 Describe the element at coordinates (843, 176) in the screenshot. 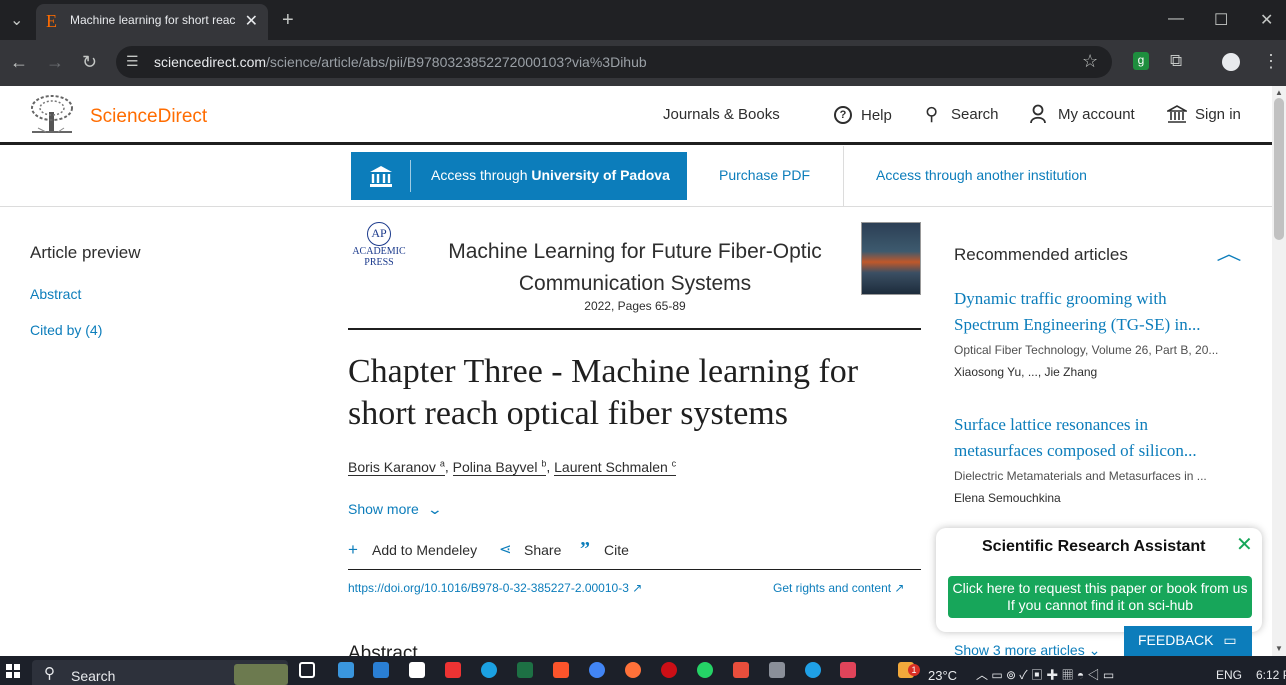

I see `access-divider` at that location.